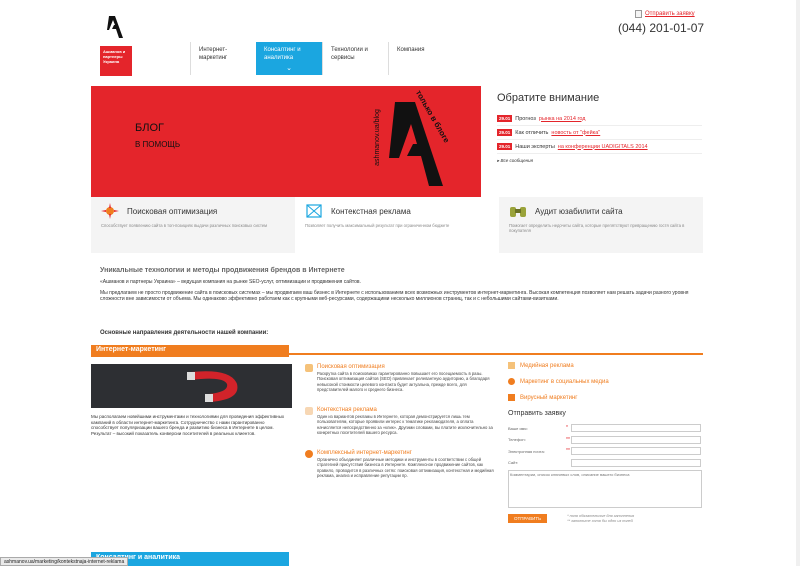 This screenshot has width=800, height=566. I want to click on service-title: Контекстная реклама, so click(347, 410).